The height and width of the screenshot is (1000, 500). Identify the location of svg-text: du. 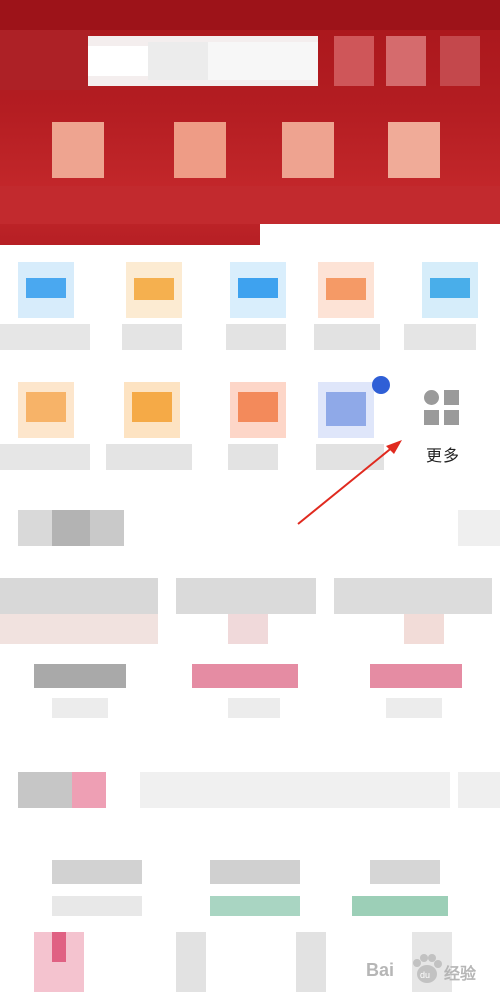
(425, 975).